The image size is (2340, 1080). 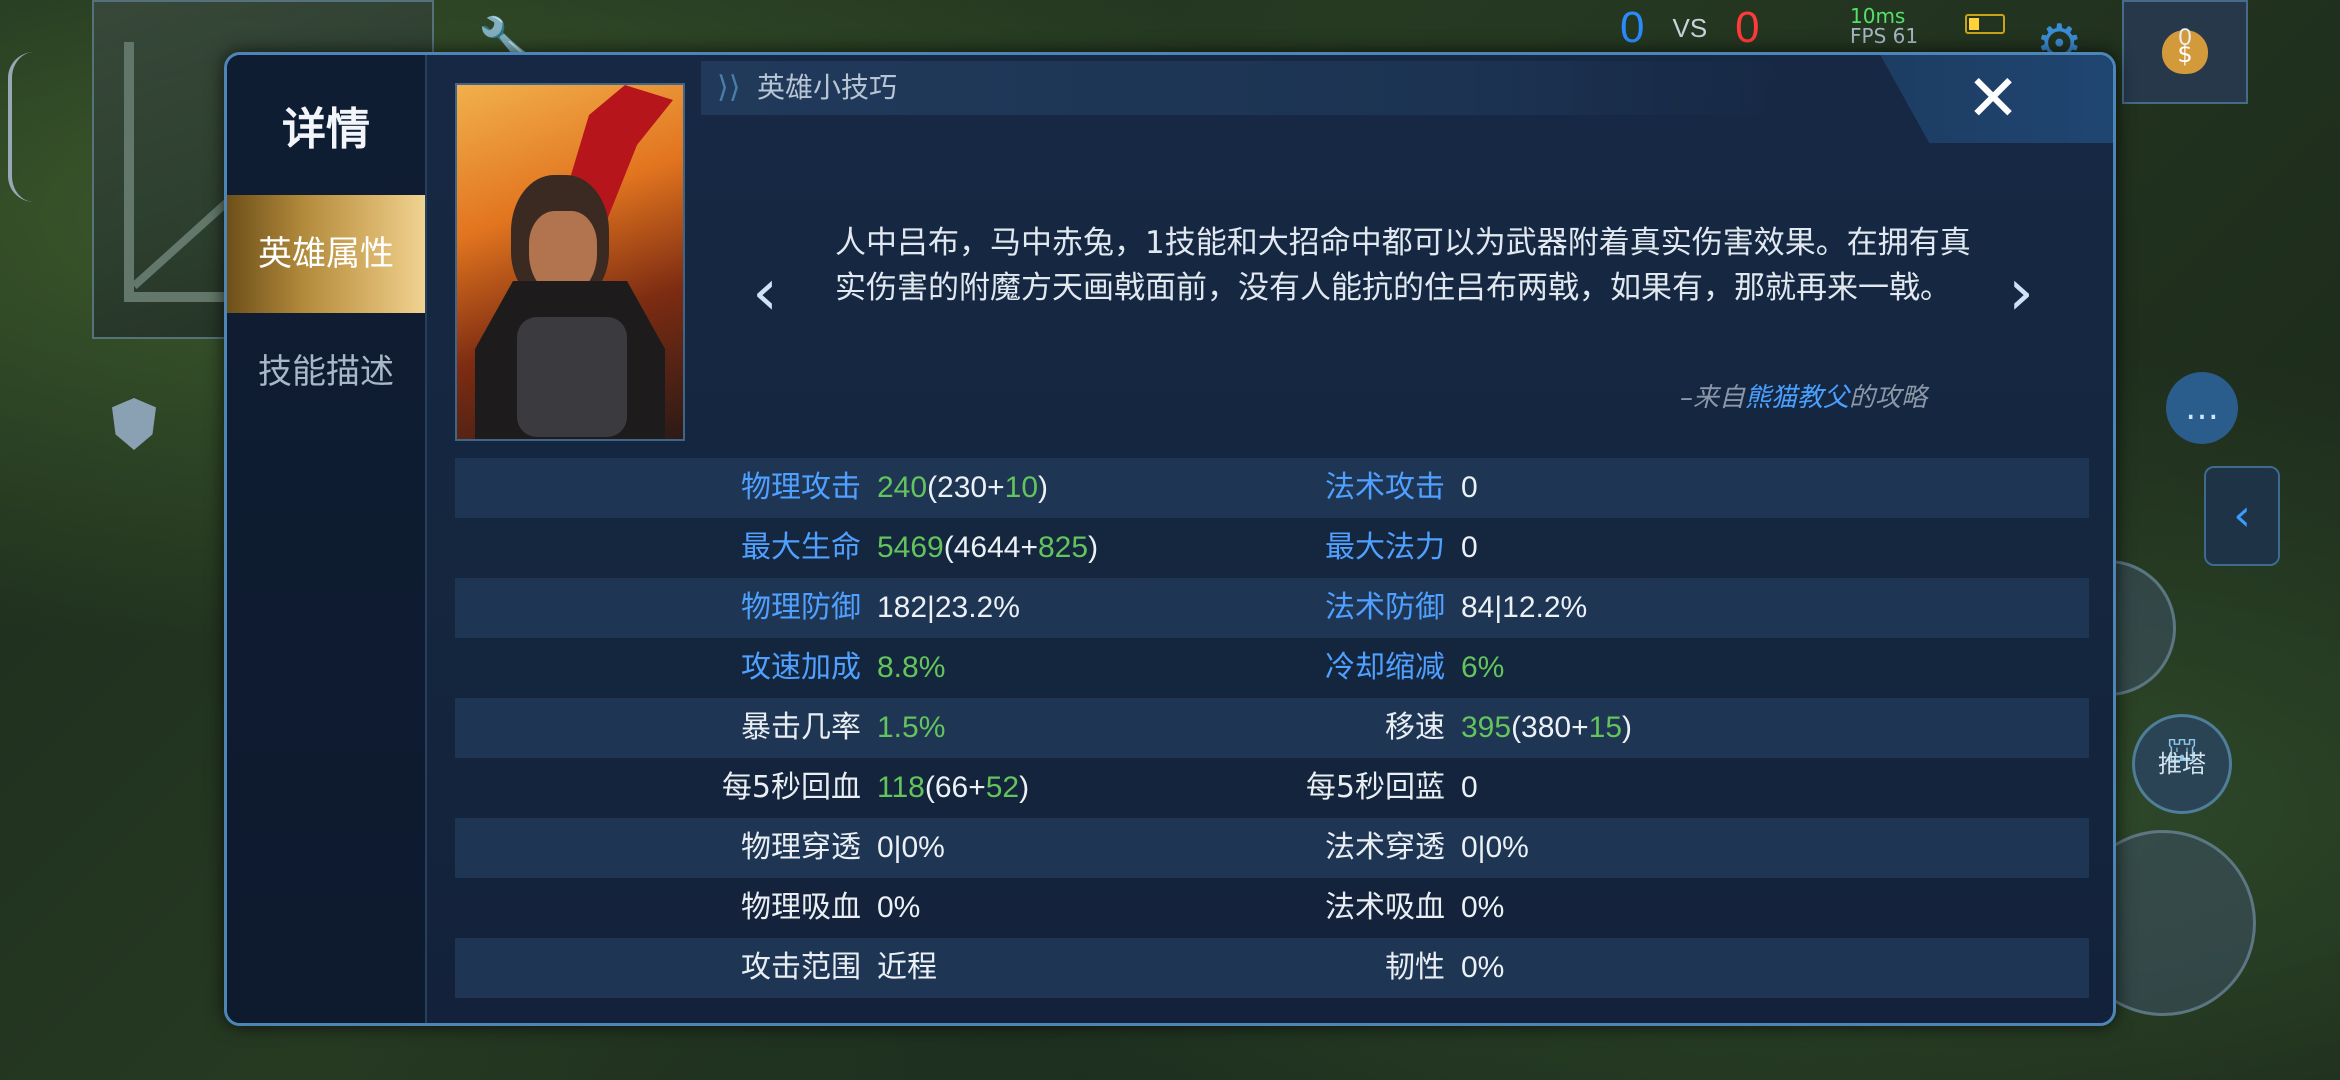 I want to click on tip-source-author: 熊猫教父, so click(x=1797, y=398).